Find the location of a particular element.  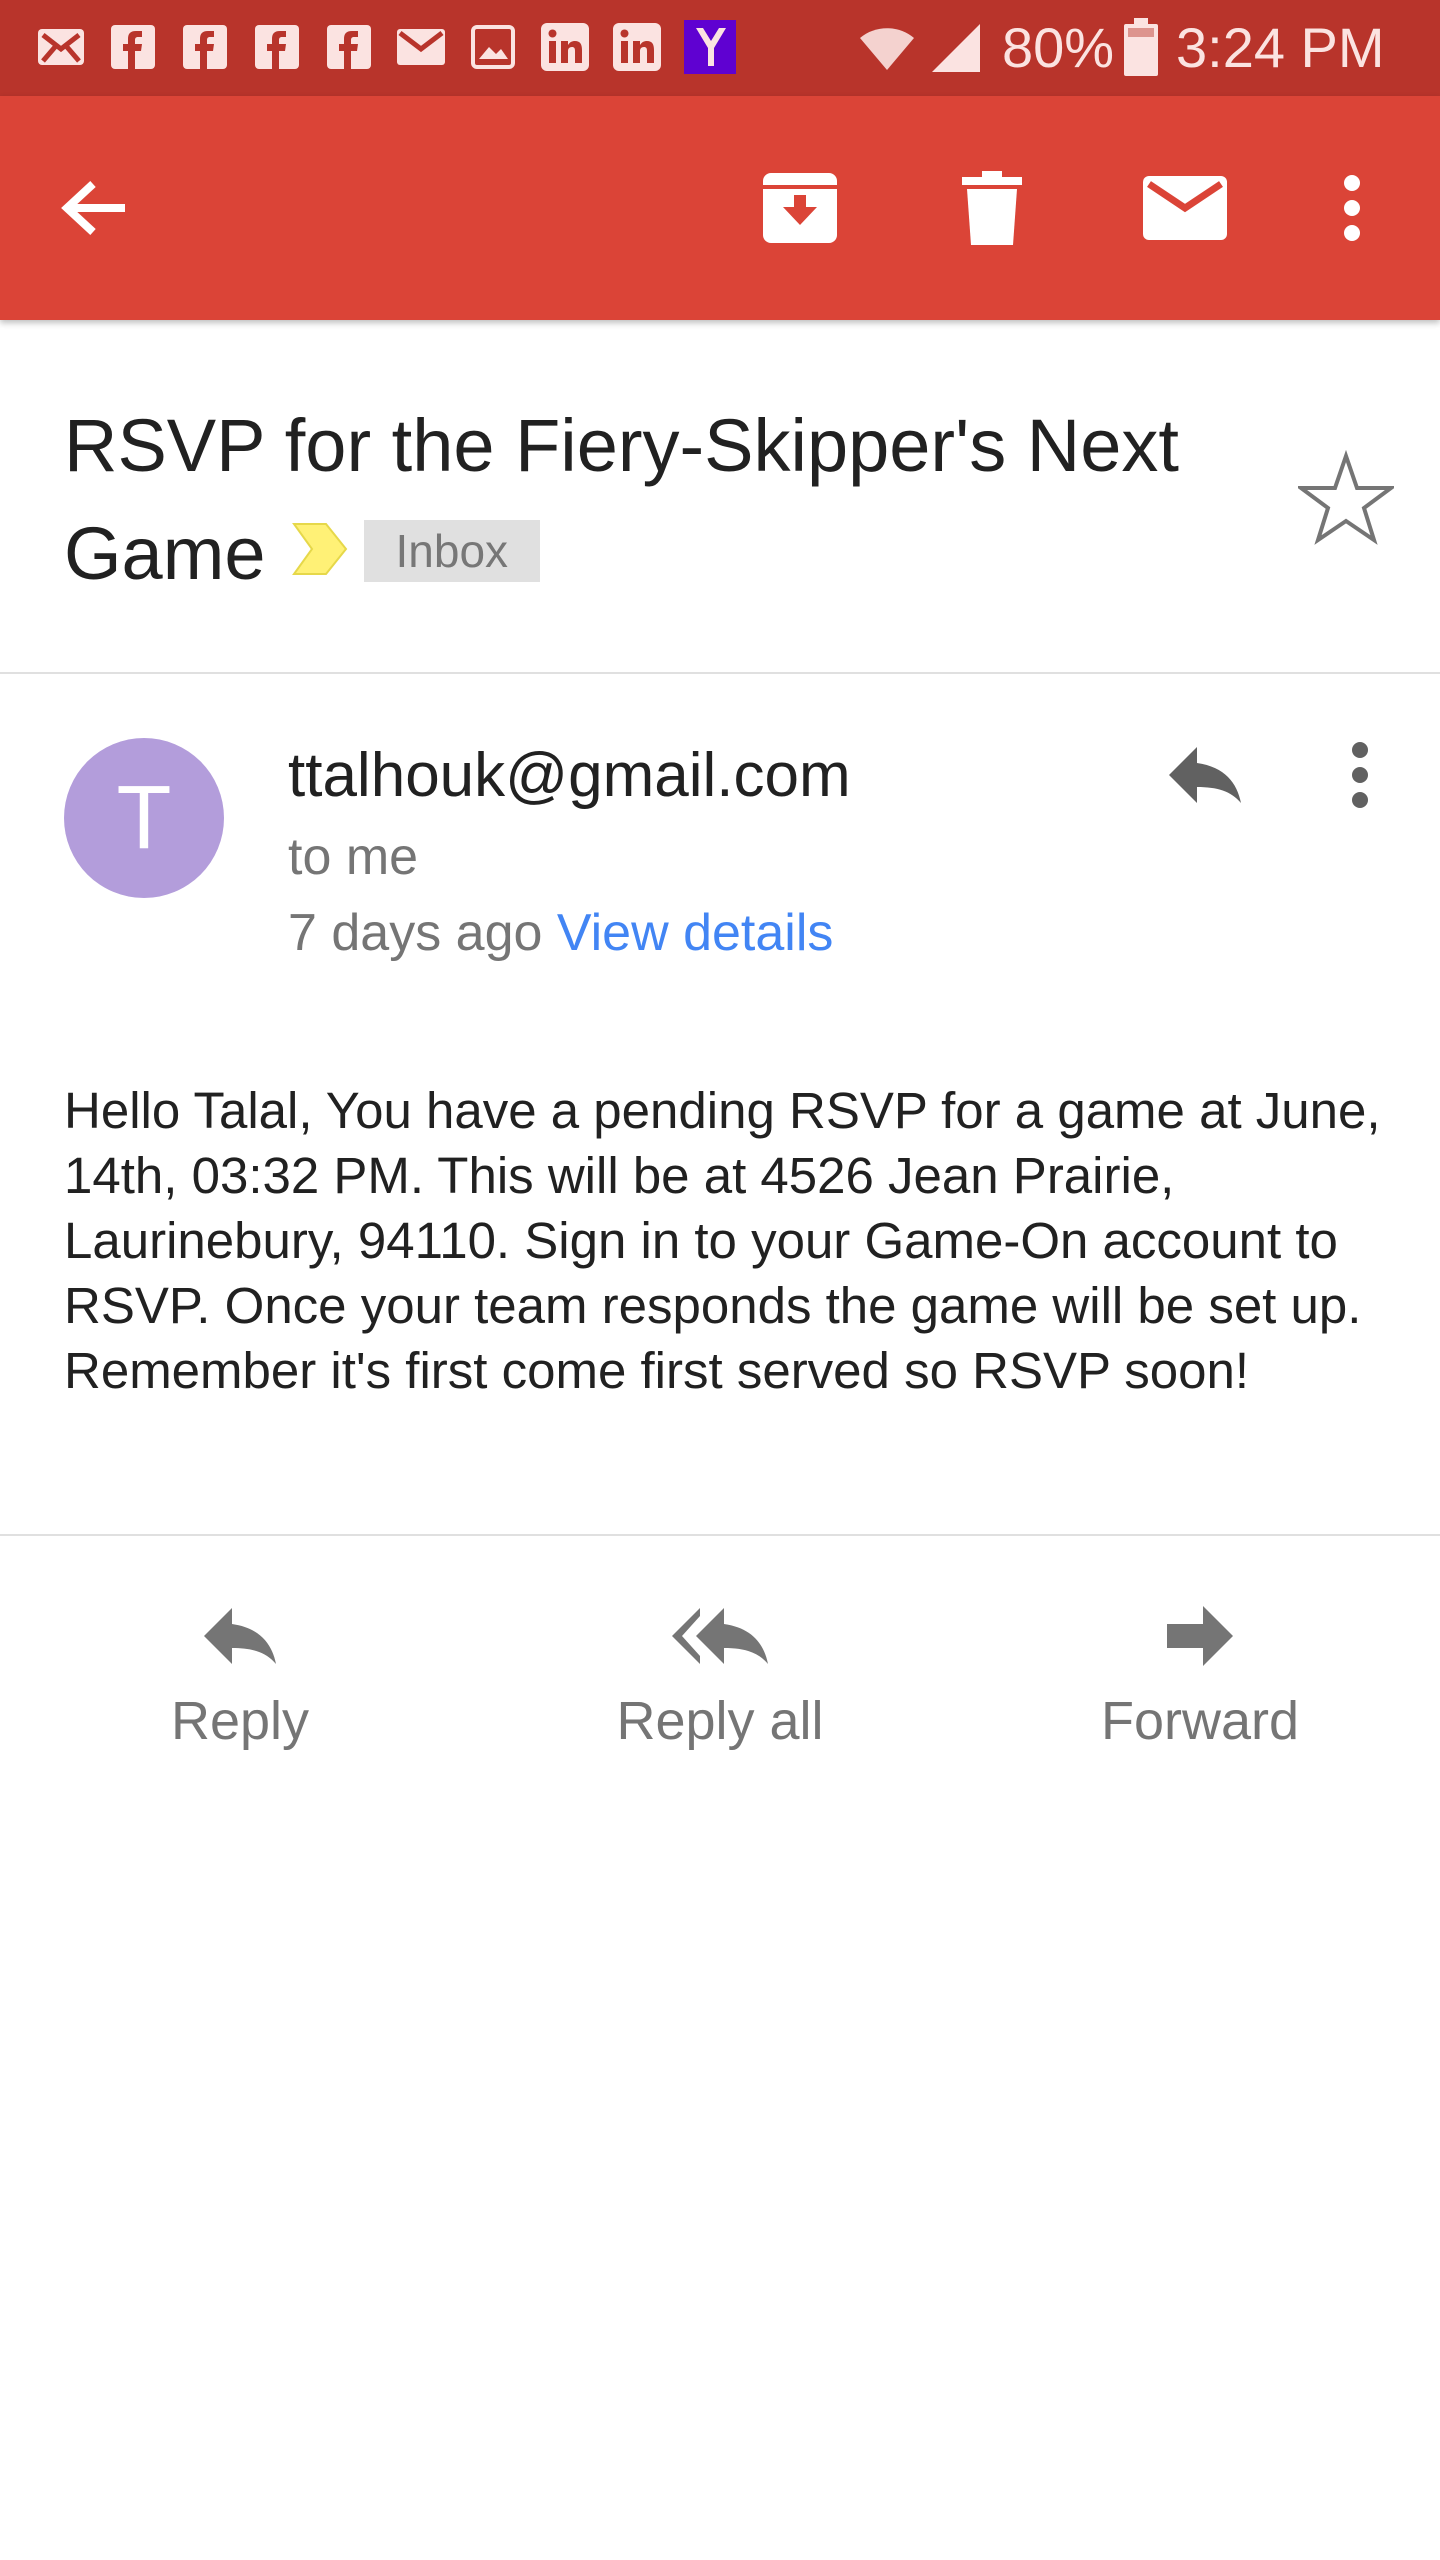

status-bar: 80% 3:24 PM is located at coordinates (720, 48).